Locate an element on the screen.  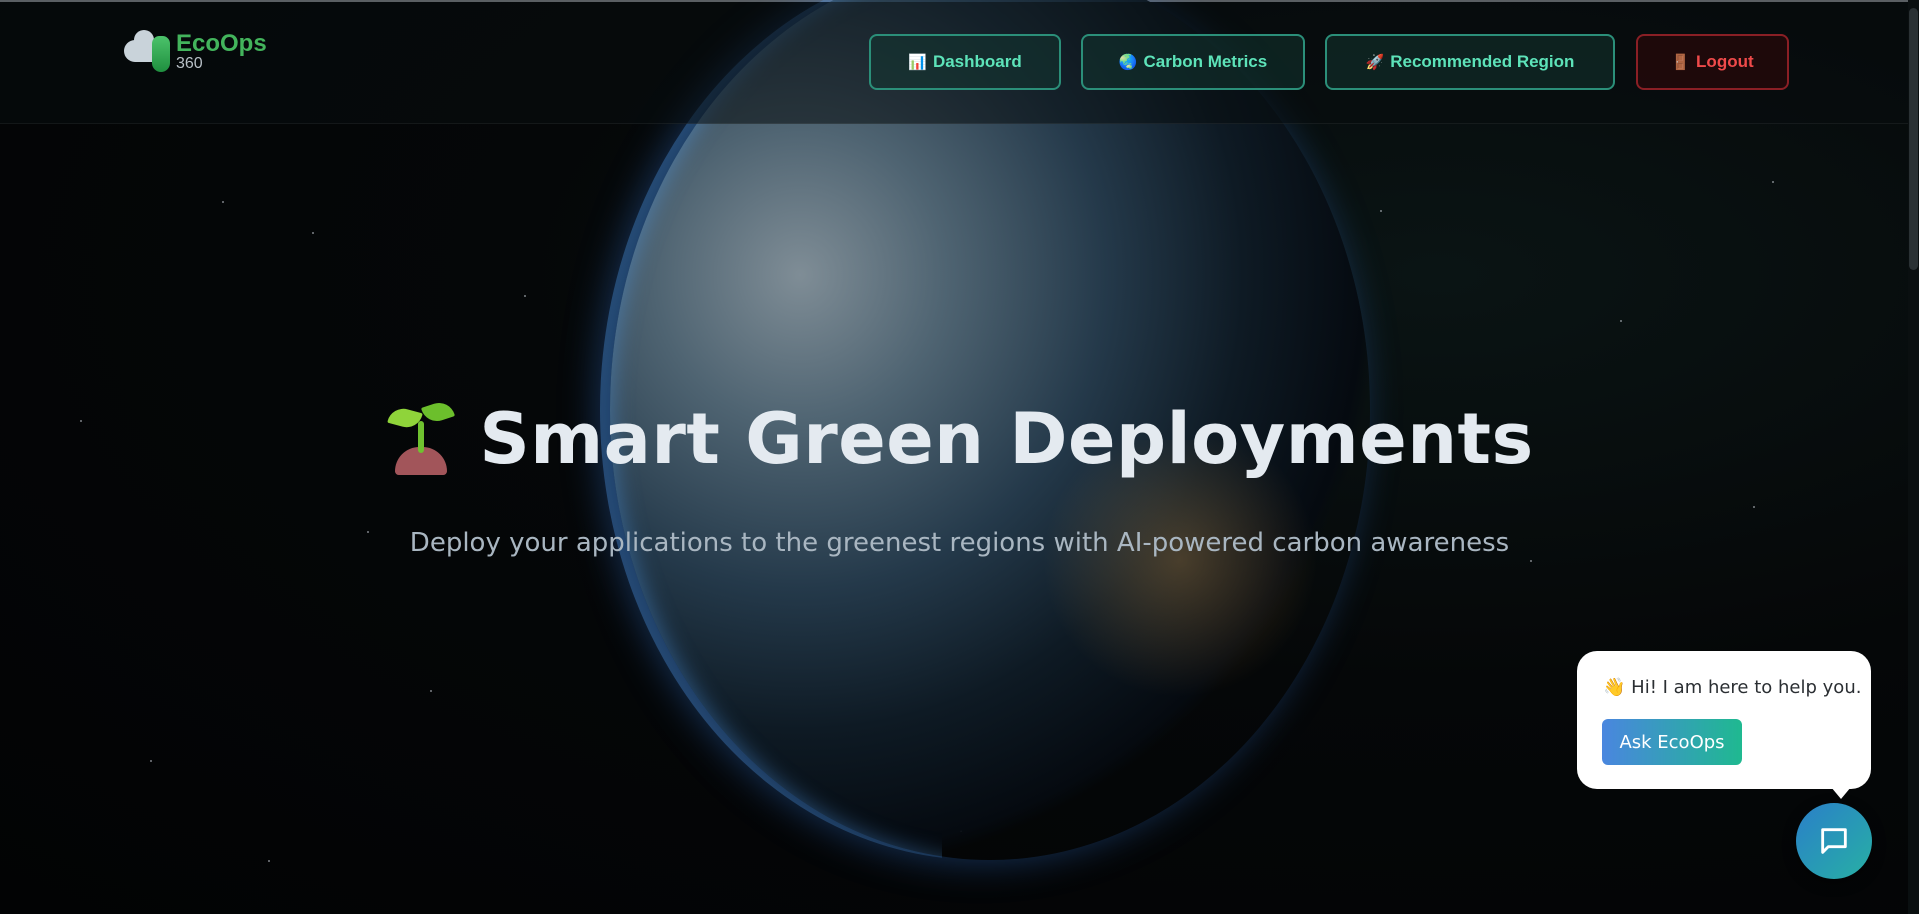
logo-text: EcoOps 360 is located at coordinates (221, 52).